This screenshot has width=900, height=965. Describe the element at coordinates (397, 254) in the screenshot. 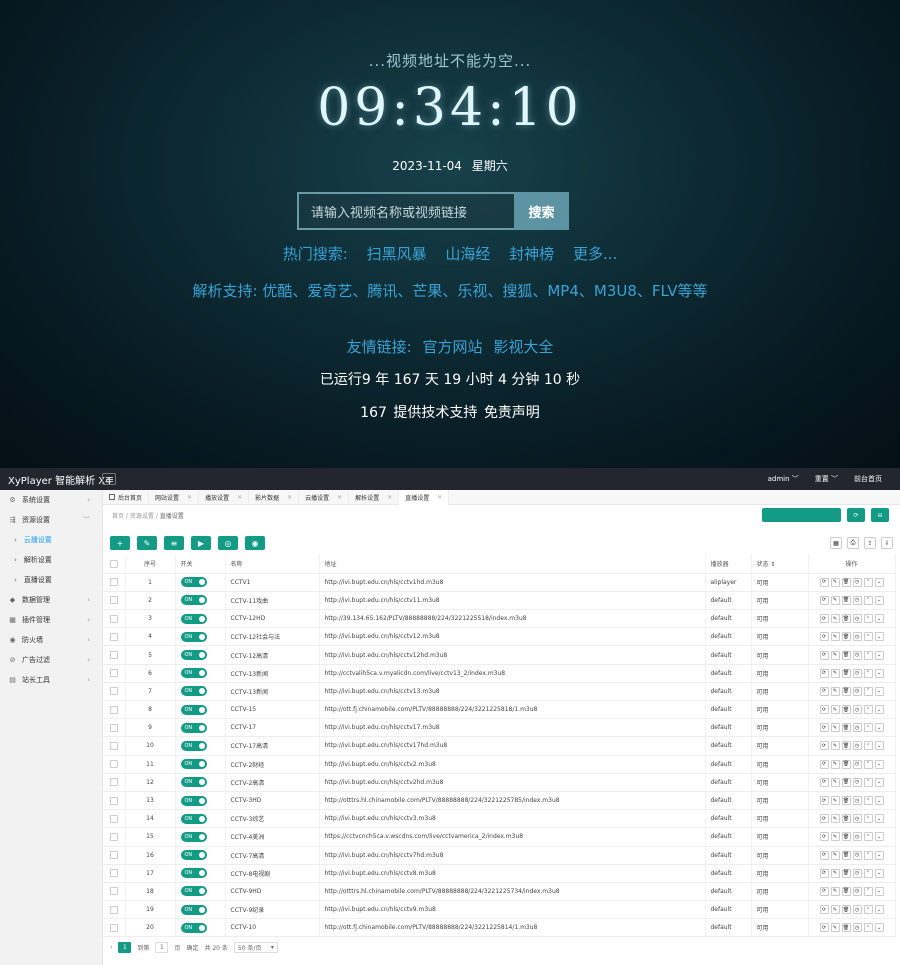

I see `hot-link: 扫黑风暴` at that location.